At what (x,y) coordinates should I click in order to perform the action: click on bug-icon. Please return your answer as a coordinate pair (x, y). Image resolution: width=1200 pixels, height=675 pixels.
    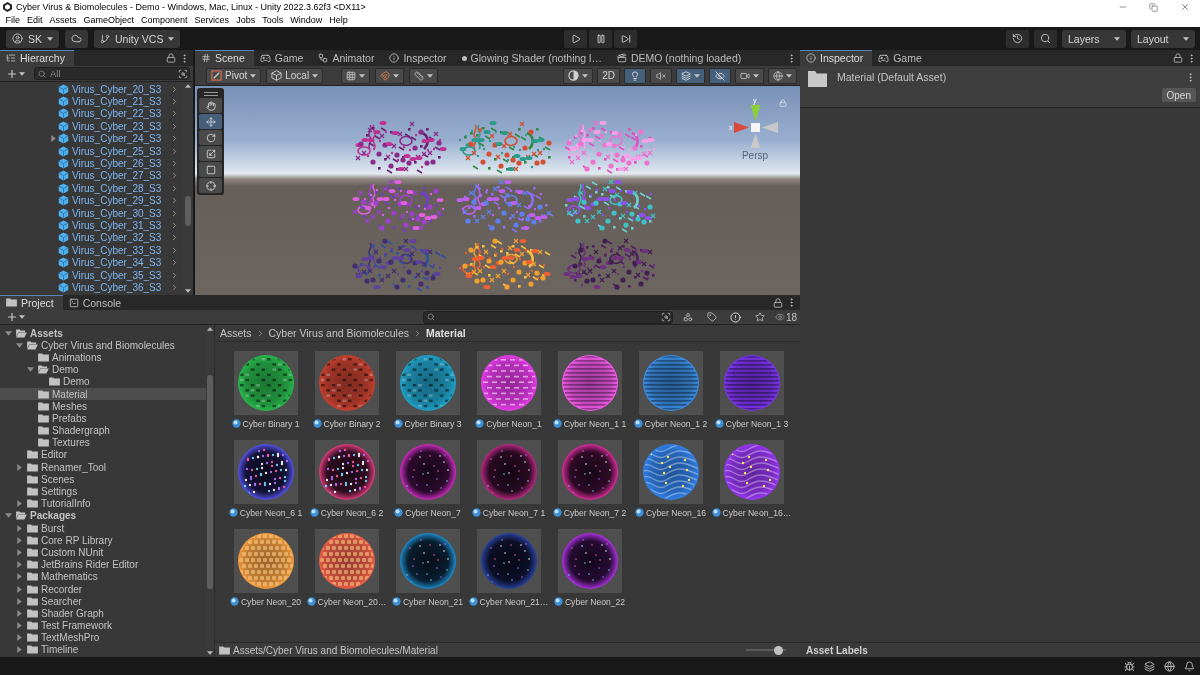
    Looking at the image, I should click on (1129, 666).